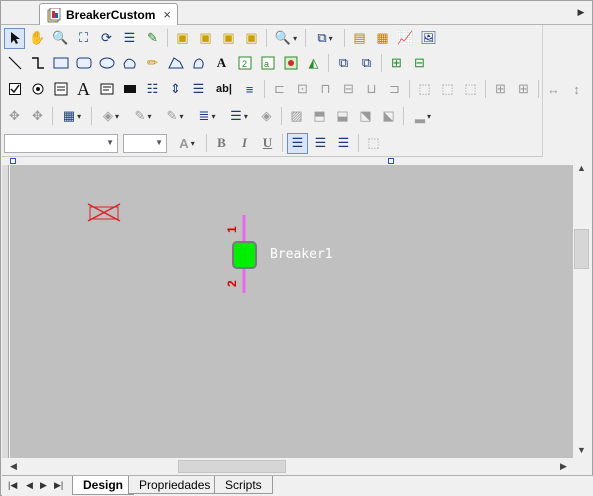 The width and height of the screenshot is (593, 496). Describe the element at coordinates (581, 450) in the screenshot. I see `scroll-down-icon: ▼` at that location.